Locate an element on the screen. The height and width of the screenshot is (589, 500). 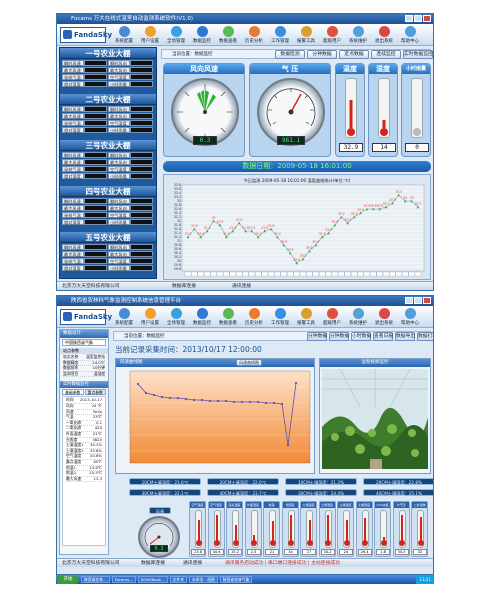
sidebar-header: 数据设计 is located at coordinates (84, 334).